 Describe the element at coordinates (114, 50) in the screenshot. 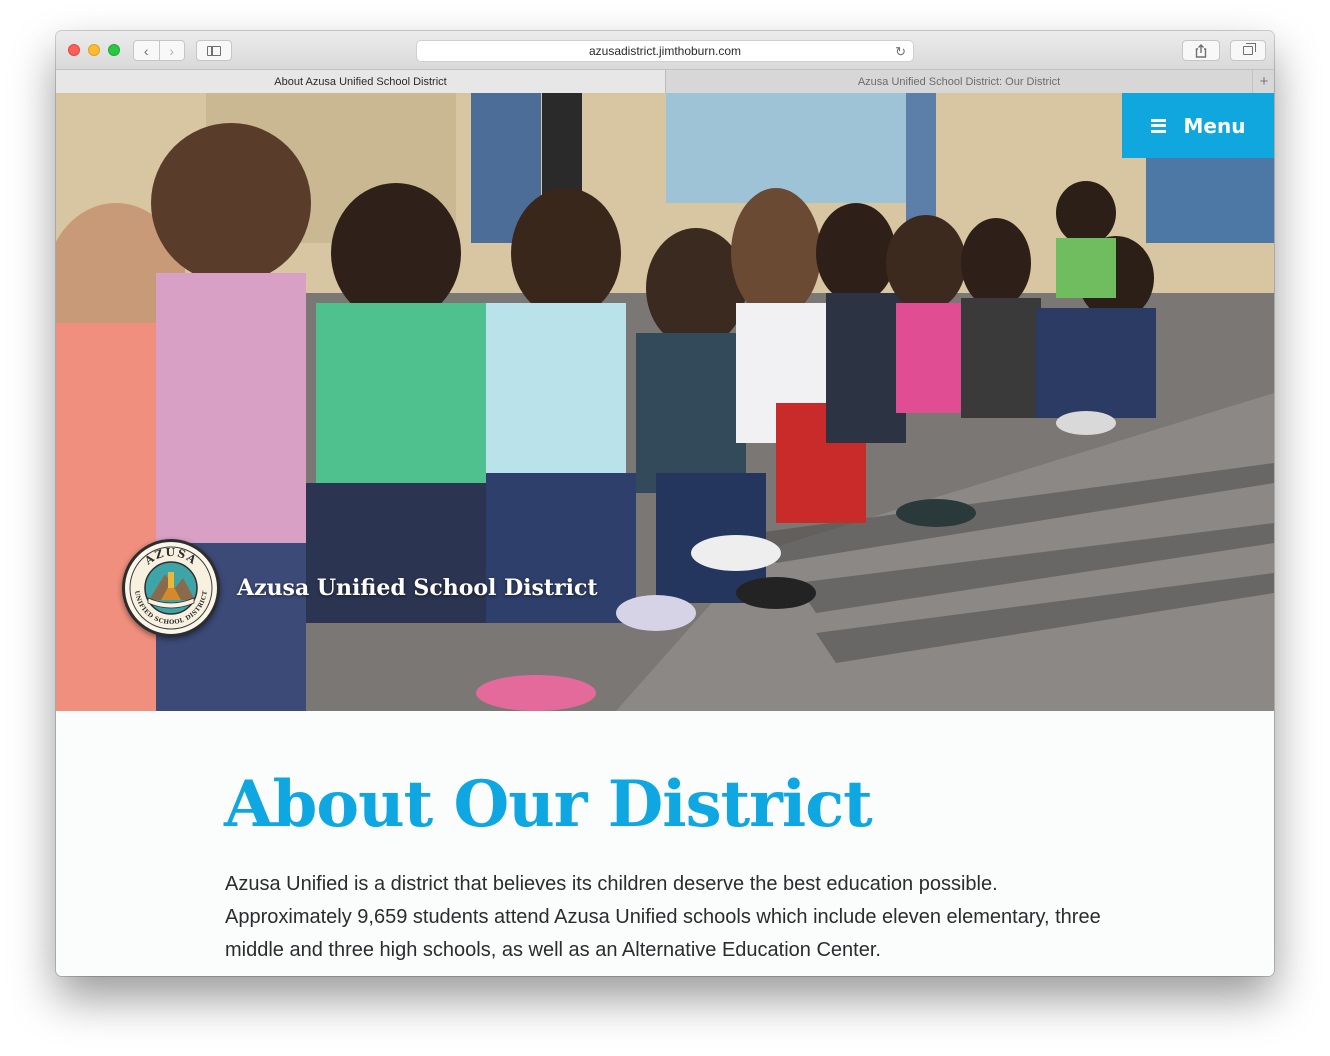

I see `zoom-window-button` at that location.